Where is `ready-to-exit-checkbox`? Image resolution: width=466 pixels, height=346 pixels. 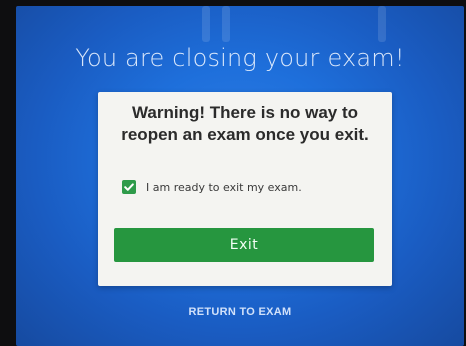 ready-to-exit-checkbox is located at coordinates (129, 187).